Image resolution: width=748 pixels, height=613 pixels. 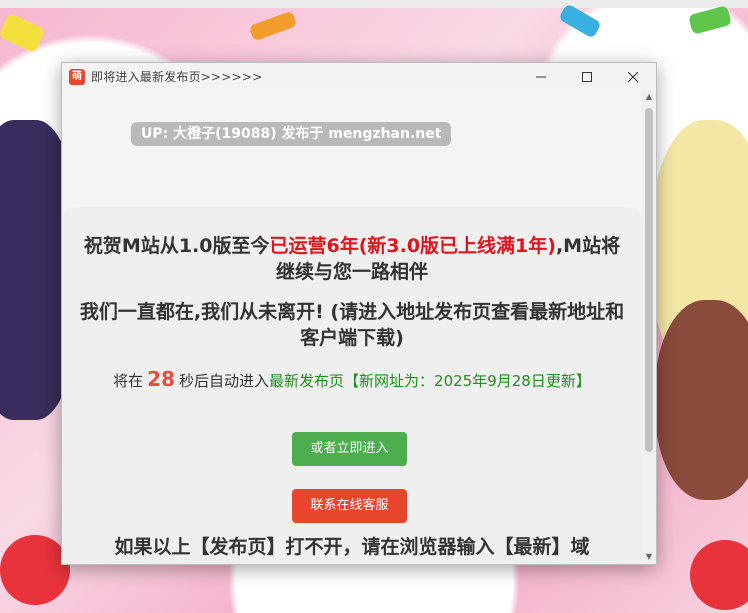 I want to click on maximize-button, so click(x=587, y=76).